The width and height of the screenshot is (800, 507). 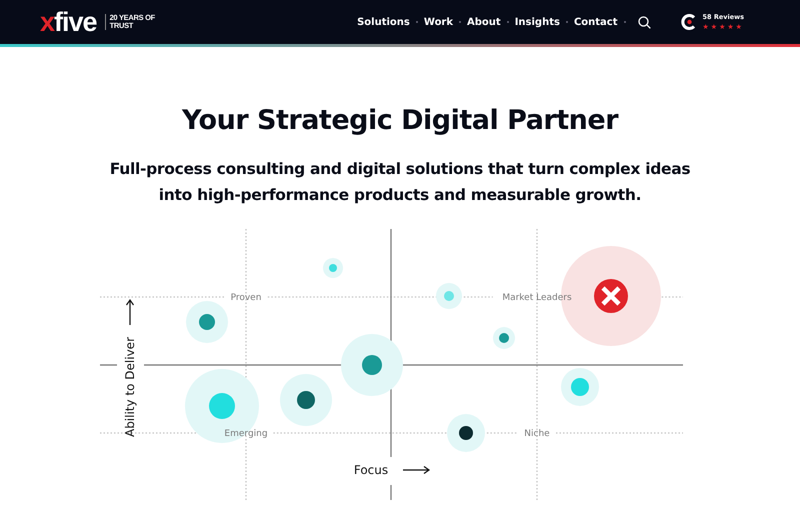 I want to click on right-arrow-icon, so click(x=416, y=470).